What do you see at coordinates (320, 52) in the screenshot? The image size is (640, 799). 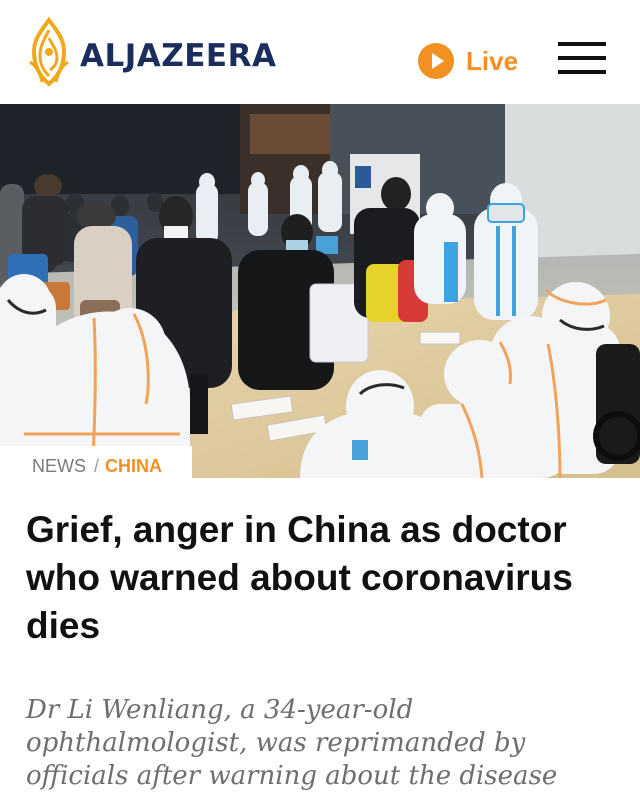 I see `site-header: ALJAZEERA Live` at bounding box center [320, 52].